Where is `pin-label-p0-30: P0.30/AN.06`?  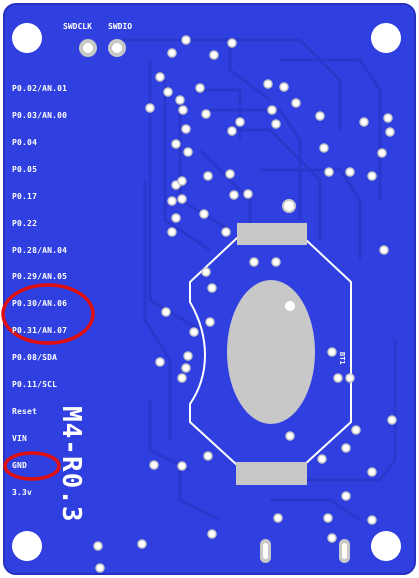
pin-label-p0-30: P0.30/AN.06 is located at coordinates (40, 303).